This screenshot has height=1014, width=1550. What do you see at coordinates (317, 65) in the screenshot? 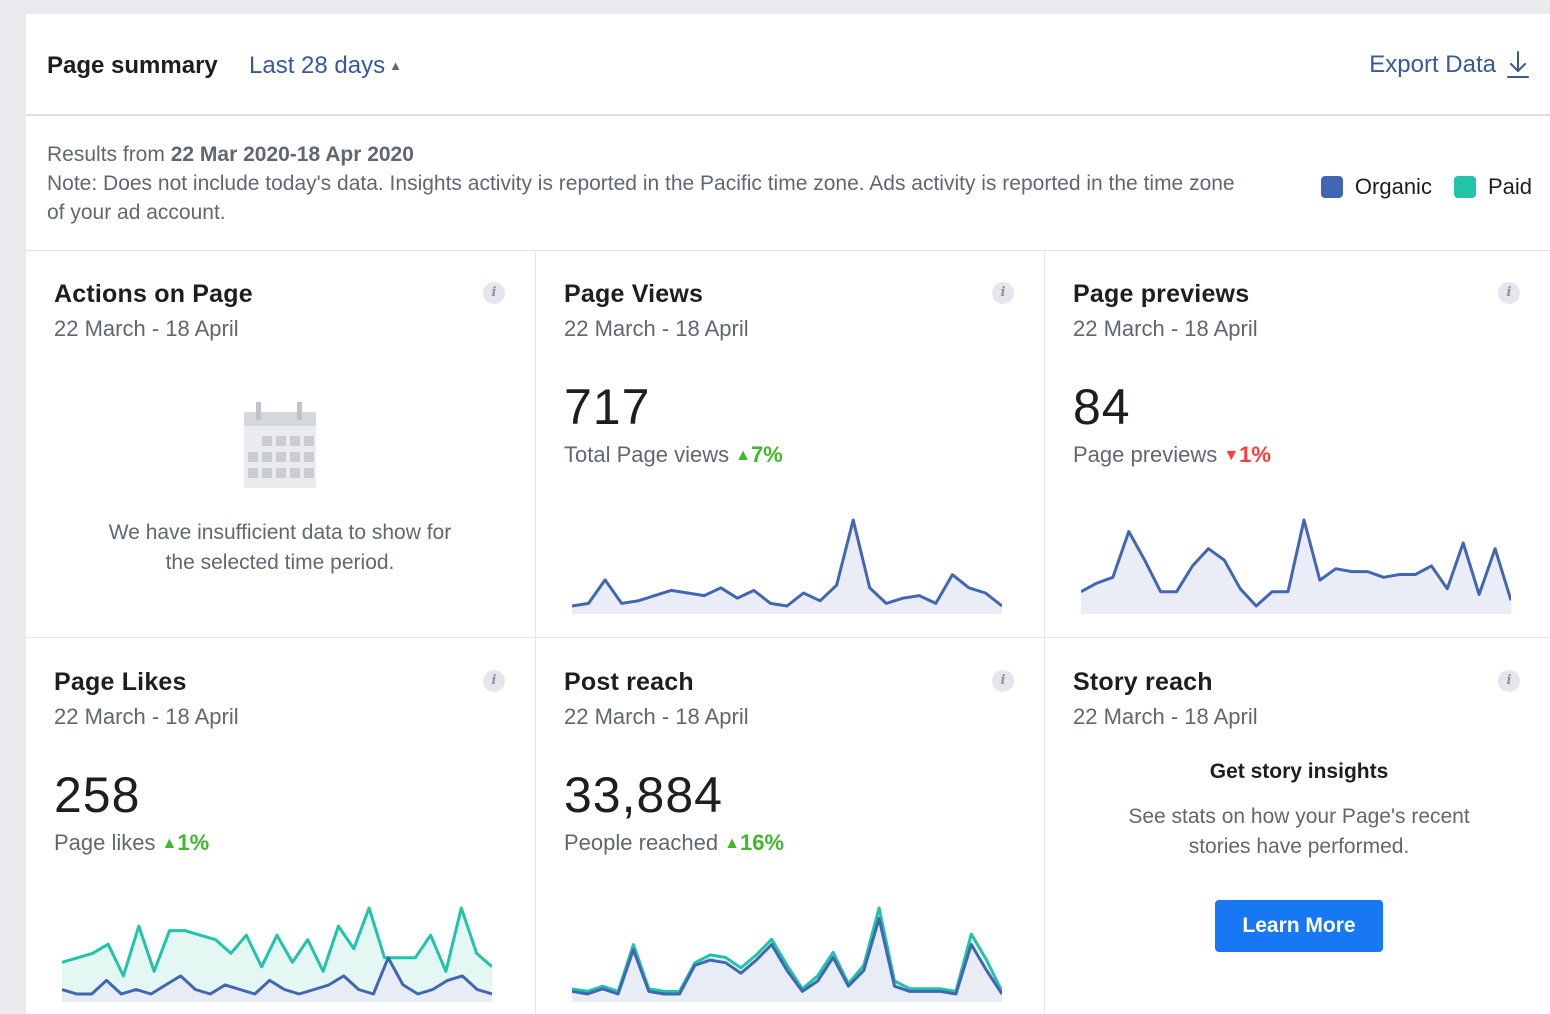
I see `date-range-label: Last 28 days` at bounding box center [317, 65].